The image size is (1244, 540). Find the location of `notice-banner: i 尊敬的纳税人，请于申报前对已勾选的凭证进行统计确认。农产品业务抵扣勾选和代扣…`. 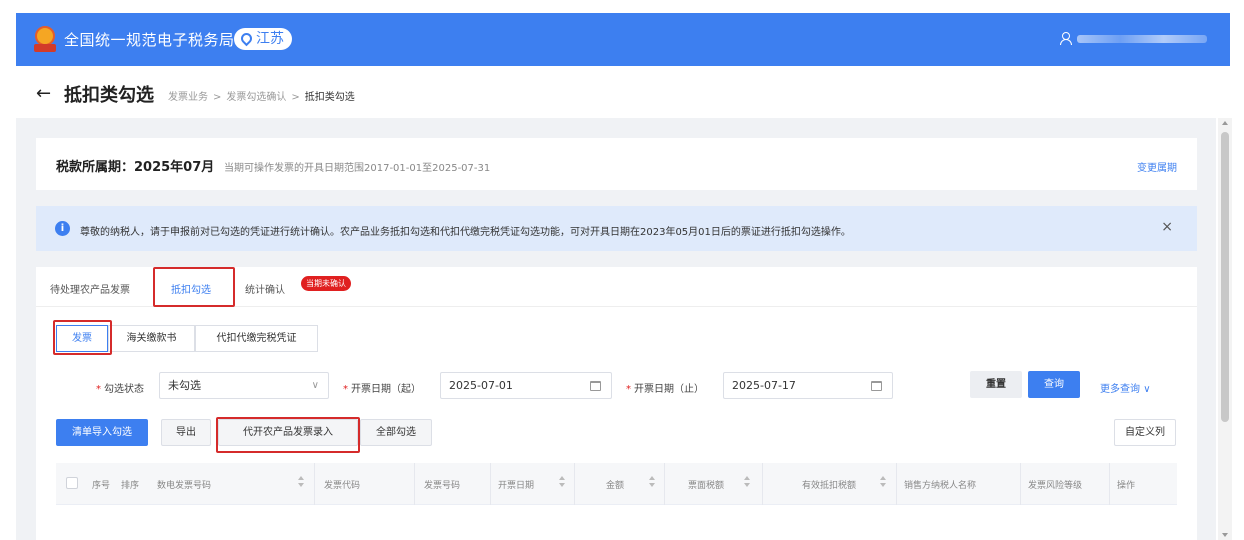

notice-banner: i 尊敬的纳税人，请于申报前对已勾选的凭证进行统计确认。农产品业务抵扣勾选和代扣… is located at coordinates (616, 228).